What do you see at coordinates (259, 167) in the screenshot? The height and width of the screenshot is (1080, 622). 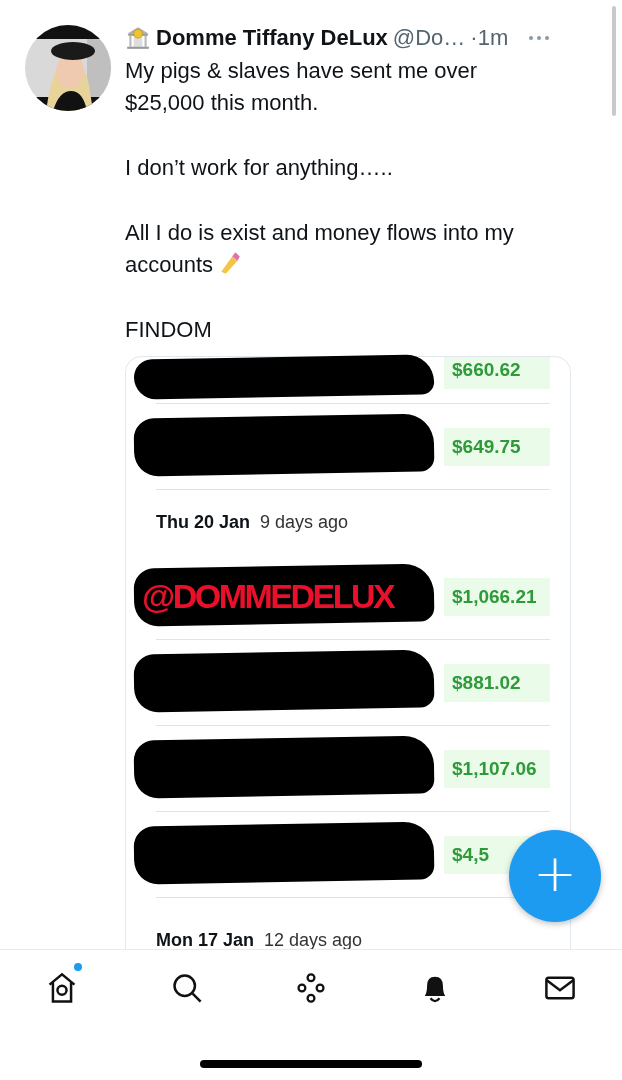 I see `tweet-text: I don’t work for anything…..` at bounding box center [259, 167].